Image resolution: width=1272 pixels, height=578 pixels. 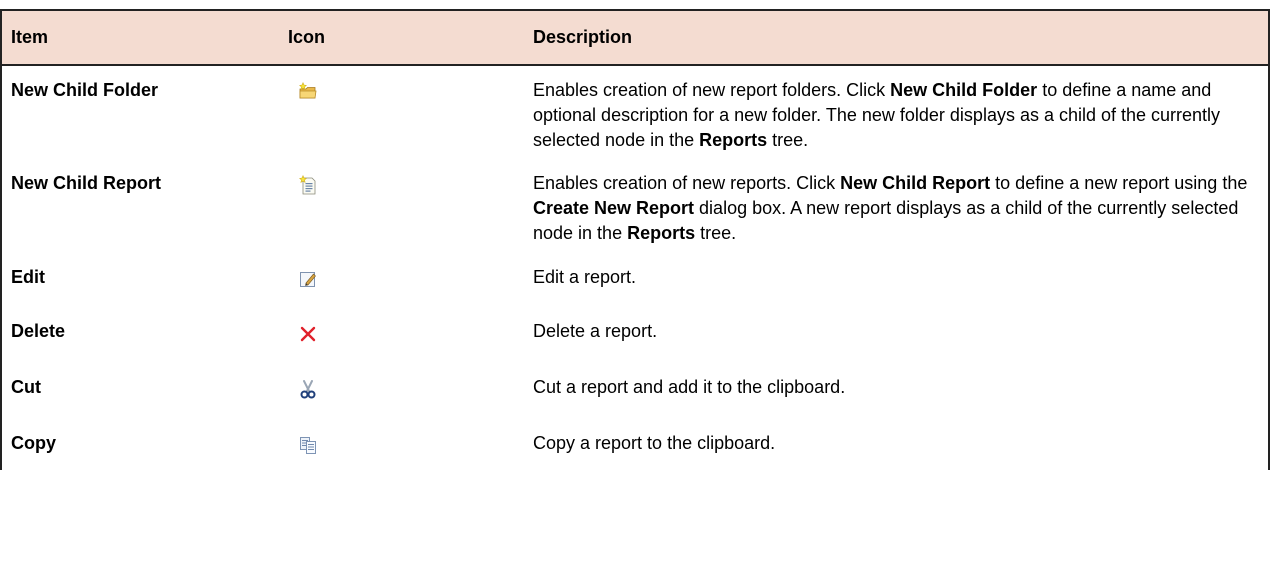 What do you see at coordinates (38, 331) in the screenshot?
I see `item-name: Delete` at bounding box center [38, 331].